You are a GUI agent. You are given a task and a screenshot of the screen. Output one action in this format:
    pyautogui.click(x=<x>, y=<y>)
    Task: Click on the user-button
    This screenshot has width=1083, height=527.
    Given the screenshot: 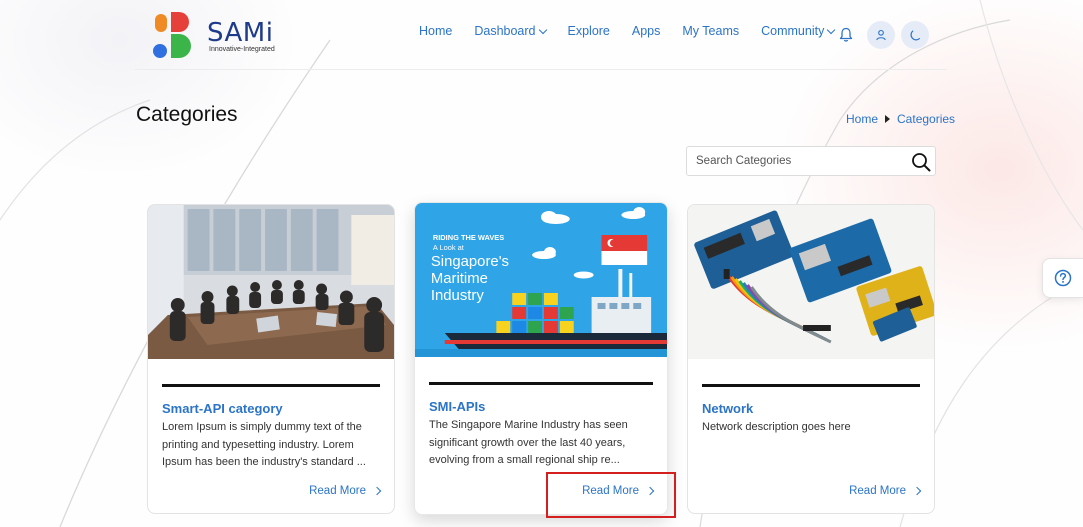 What is the action you would take?
    pyautogui.click(x=881, y=35)
    